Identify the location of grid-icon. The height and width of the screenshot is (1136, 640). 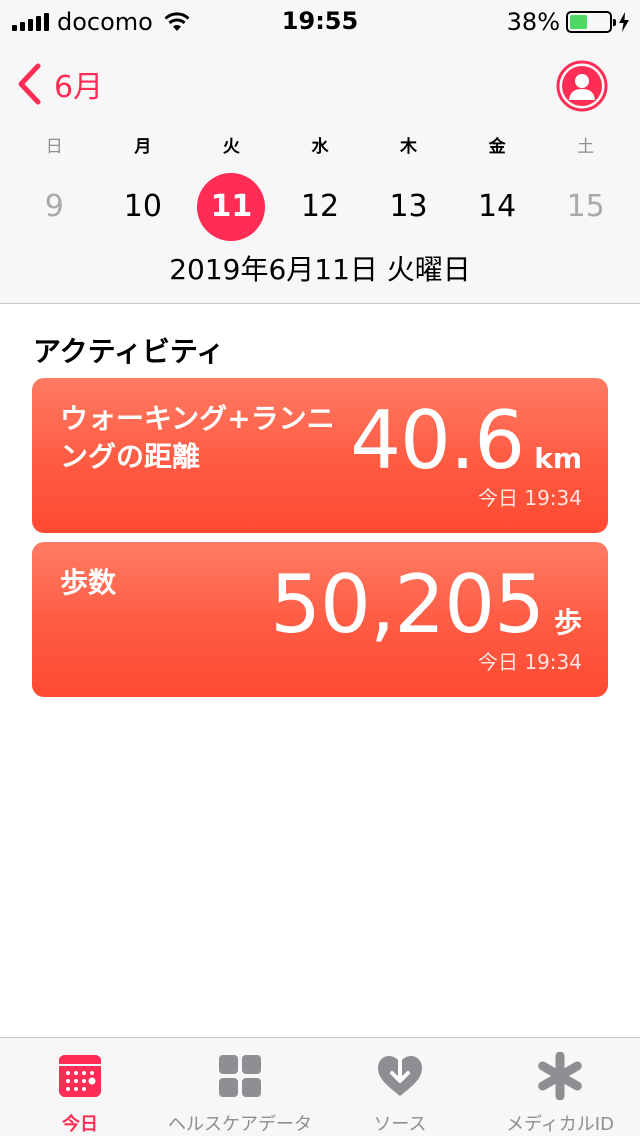
(240, 1076).